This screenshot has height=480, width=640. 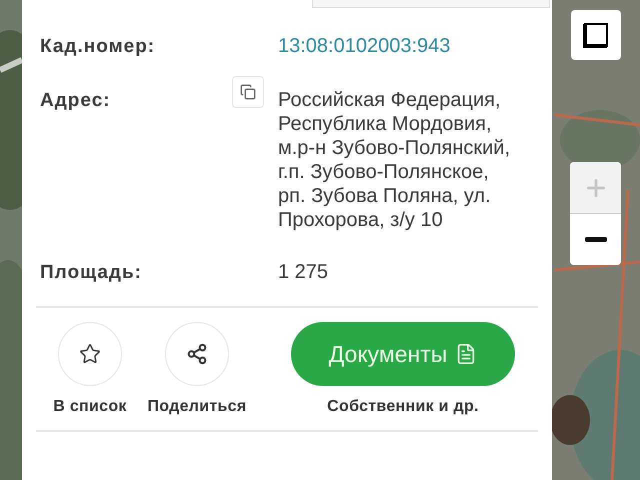 I want to click on copy-icon, so click(x=248, y=92).